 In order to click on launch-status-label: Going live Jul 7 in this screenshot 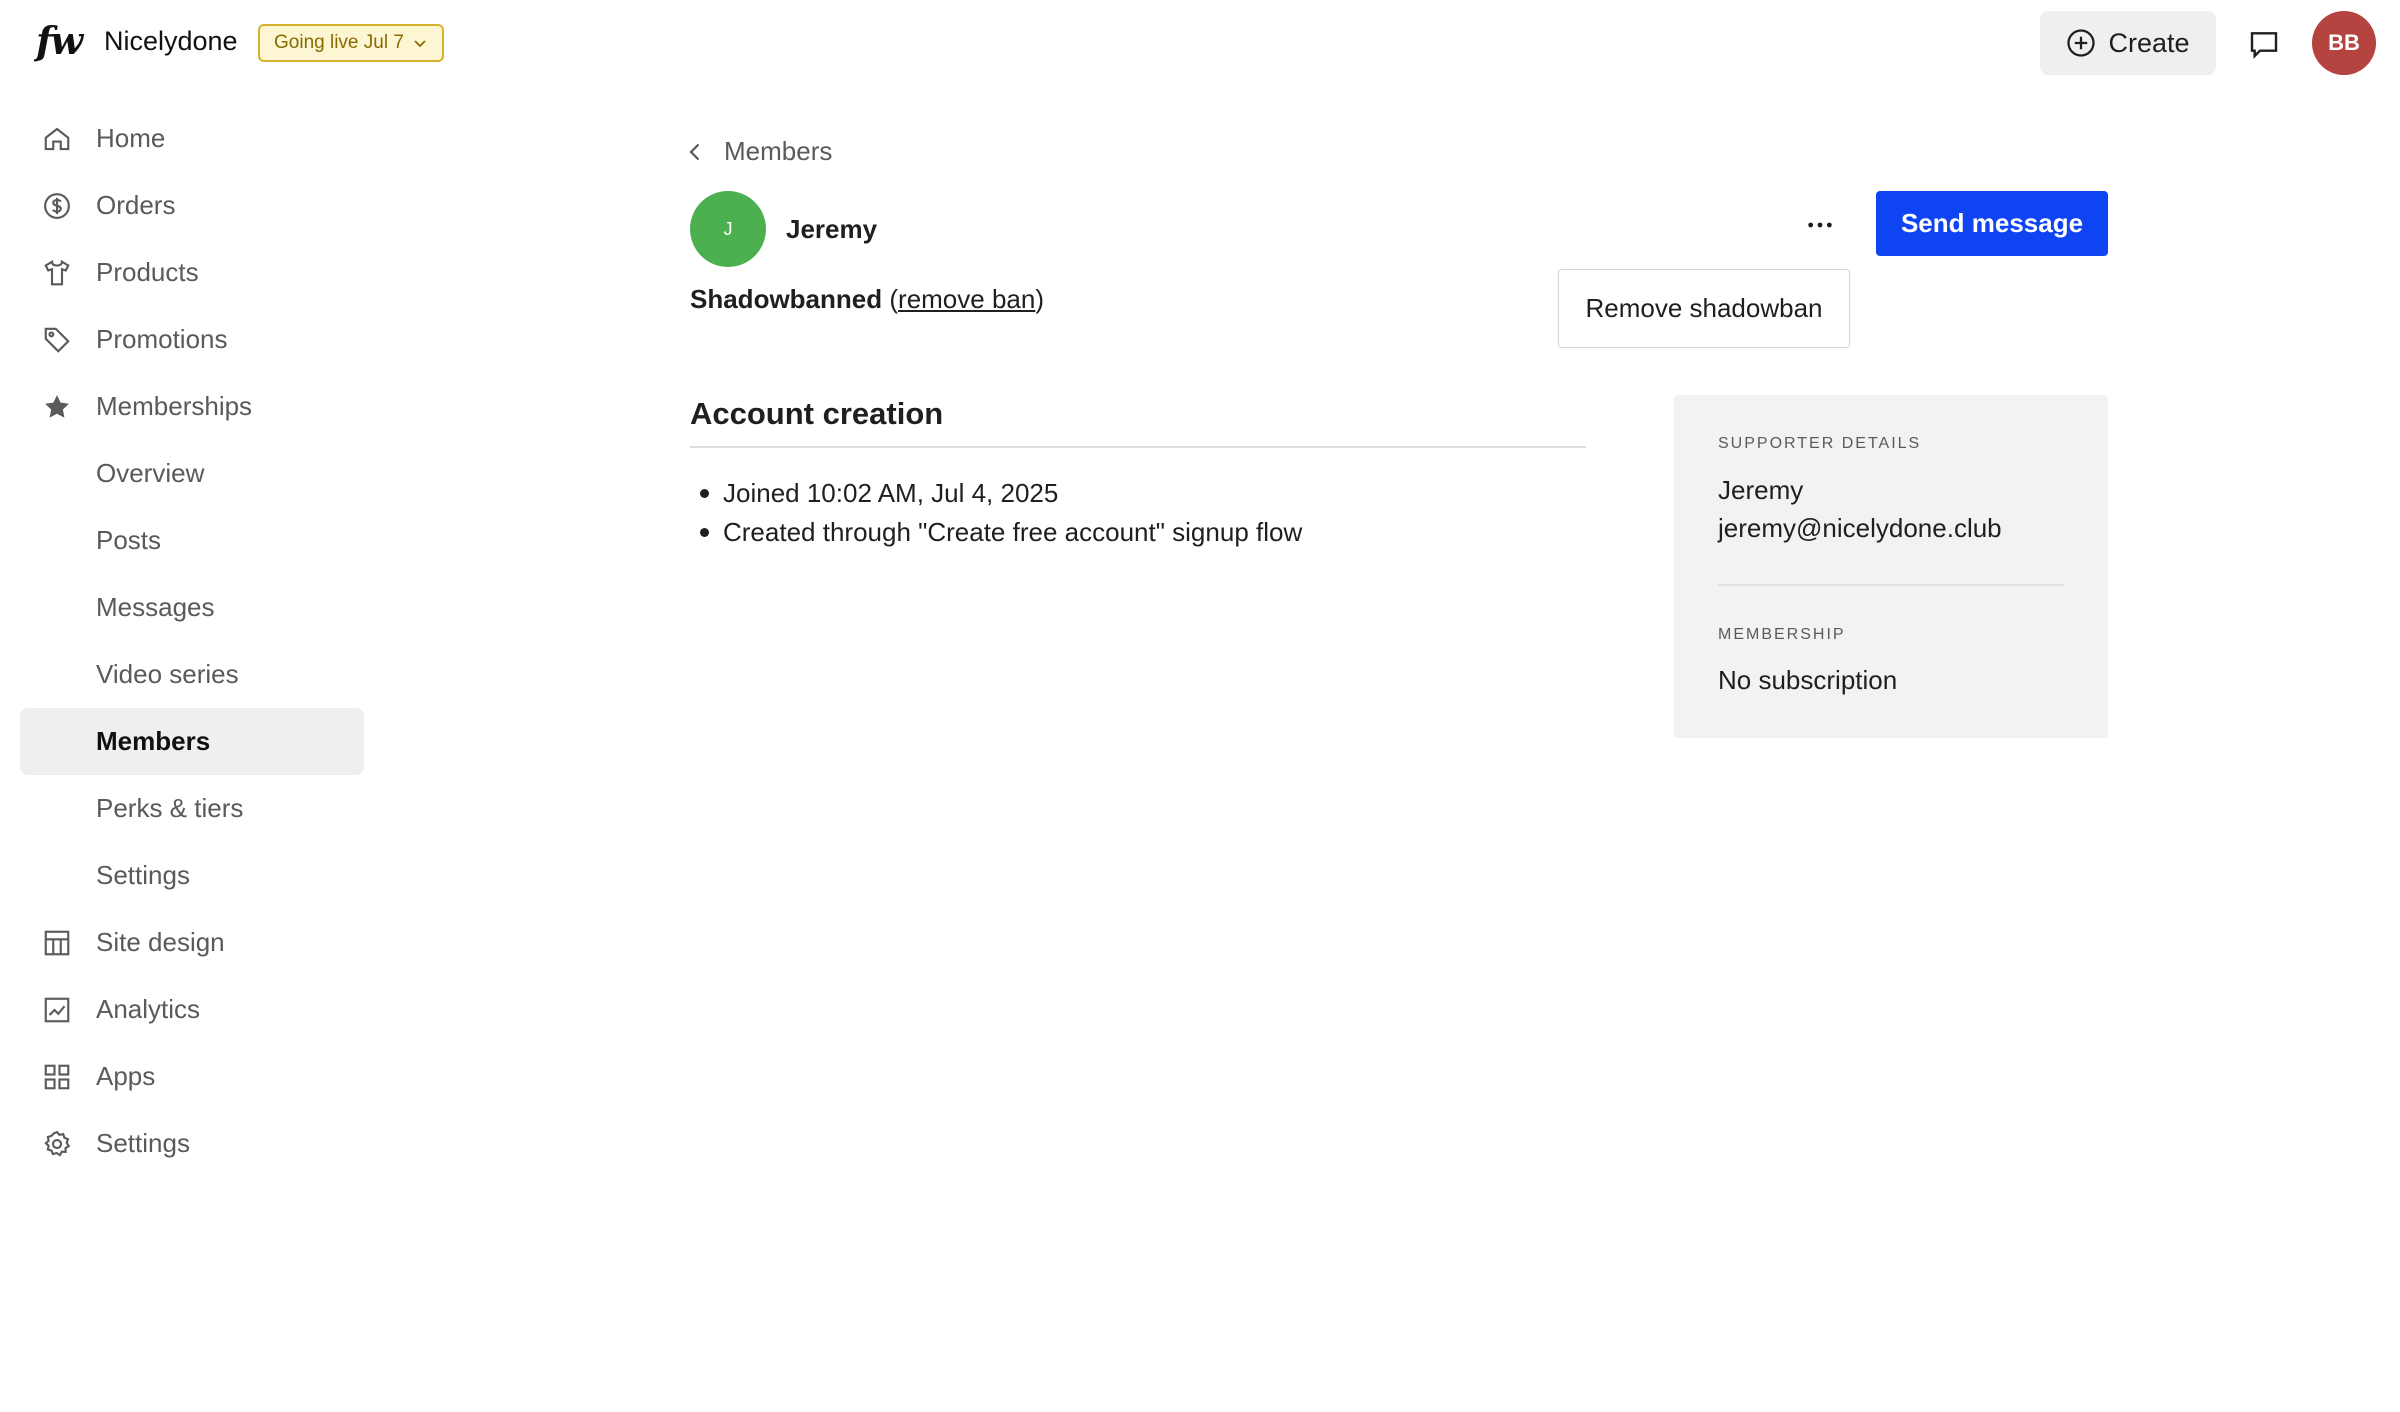, I will do `click(339, 42)`.